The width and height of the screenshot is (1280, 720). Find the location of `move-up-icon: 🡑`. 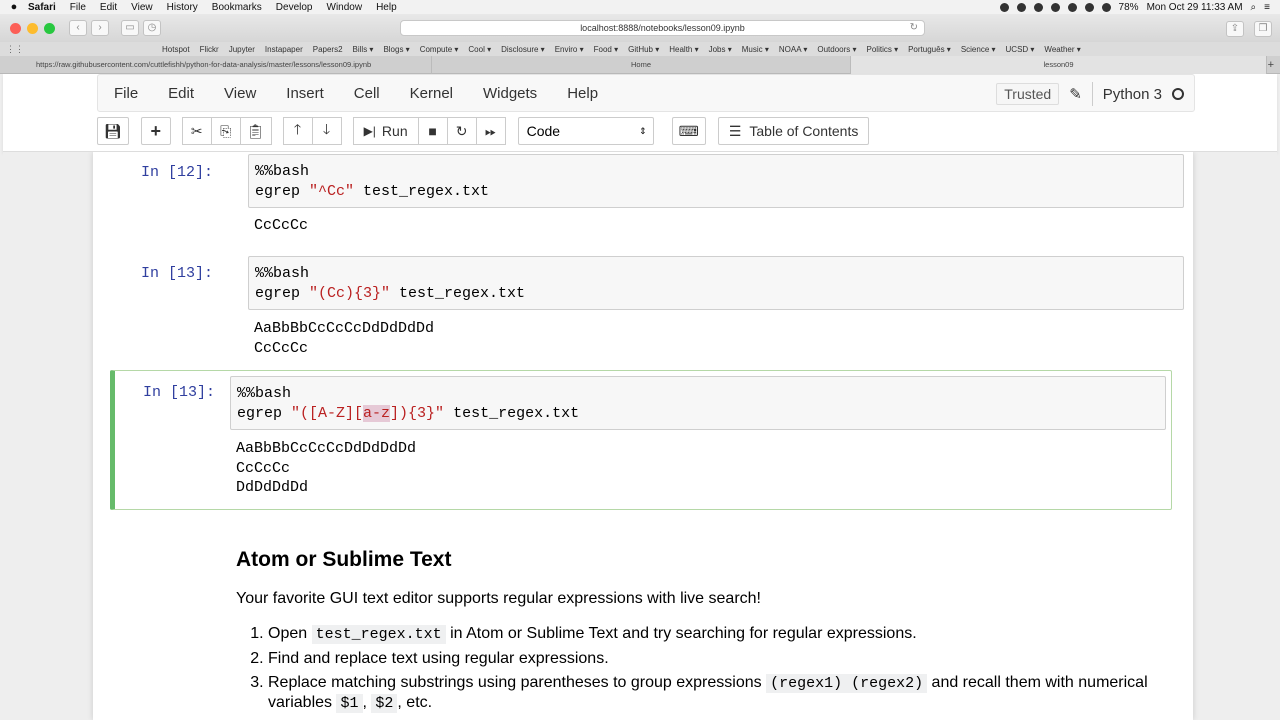

move-up-icon: 🡑 is located at coordinates (297, 131).